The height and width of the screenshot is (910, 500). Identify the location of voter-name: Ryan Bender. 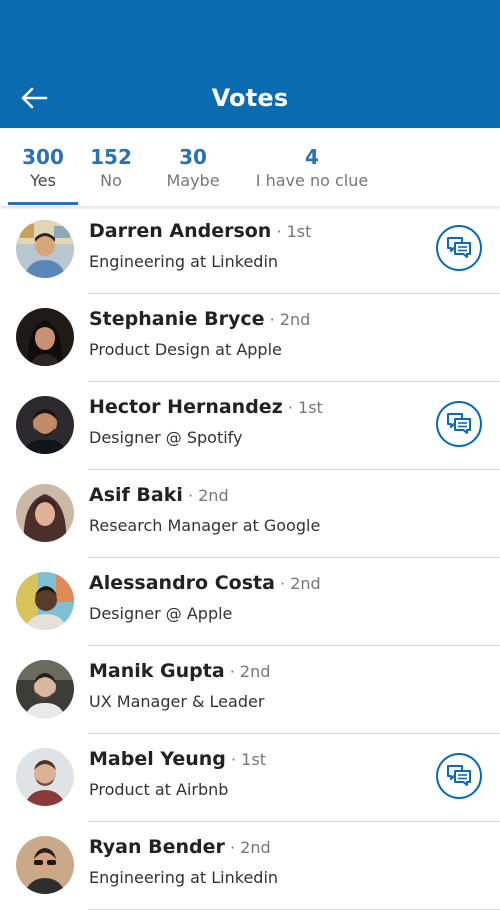
(157, 847).